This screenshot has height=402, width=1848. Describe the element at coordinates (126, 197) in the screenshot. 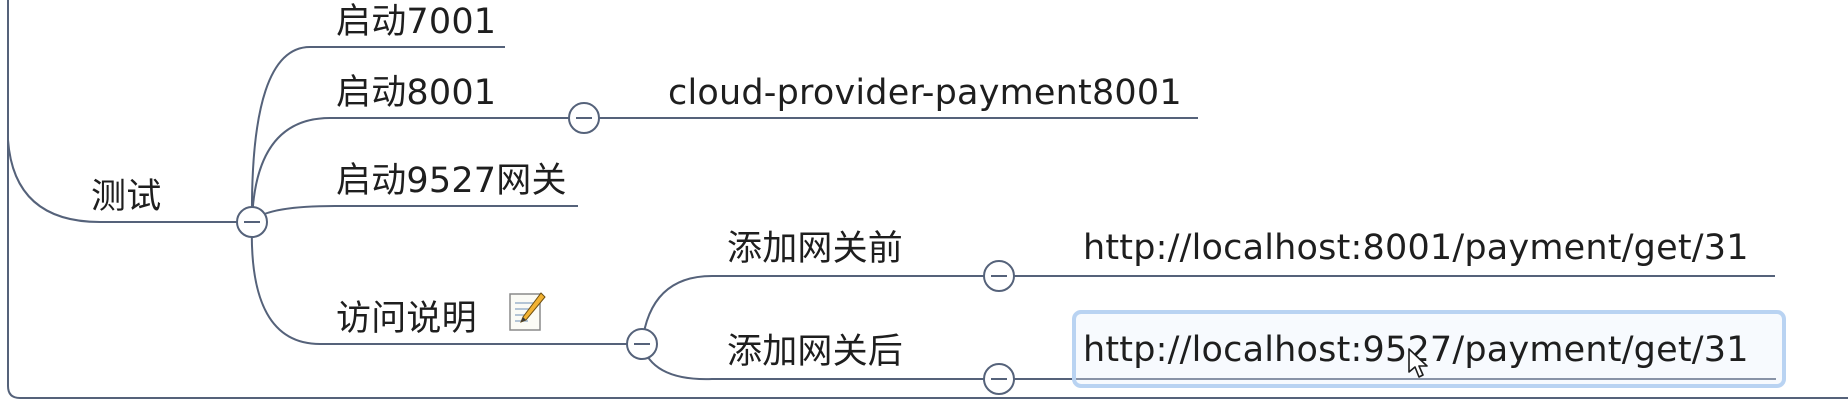

I see `topic-root: 测试` at that location.